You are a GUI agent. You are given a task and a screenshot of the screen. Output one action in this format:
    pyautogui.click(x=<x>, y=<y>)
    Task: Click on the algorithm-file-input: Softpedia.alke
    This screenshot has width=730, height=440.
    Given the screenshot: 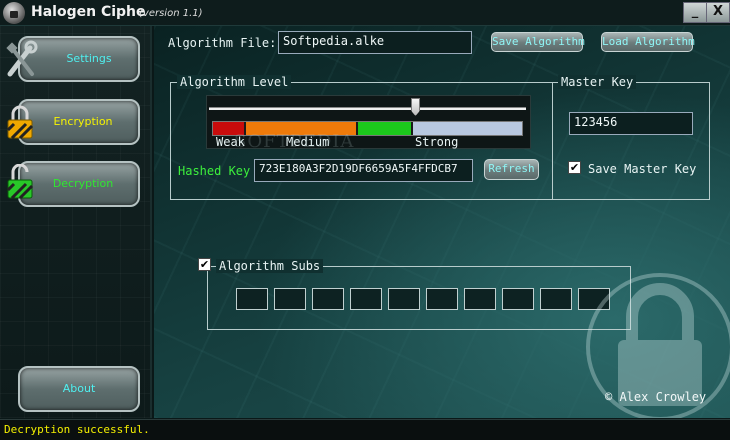 What is the action you would take?
    pyautogui.click(x=375, y=42)
    